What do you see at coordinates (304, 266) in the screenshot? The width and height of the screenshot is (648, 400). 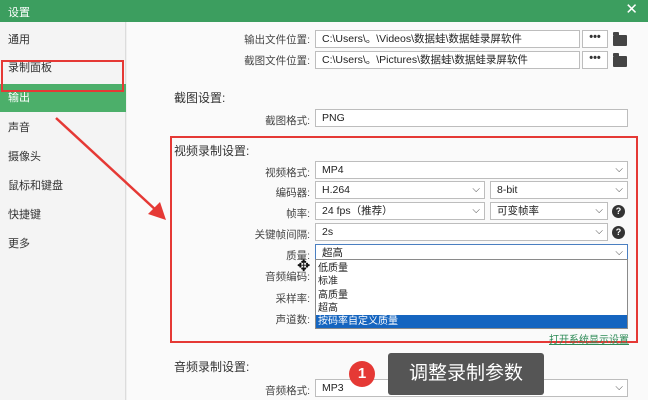 I see `move-cursor-icon: ✥` at bounding box center [304, 266].